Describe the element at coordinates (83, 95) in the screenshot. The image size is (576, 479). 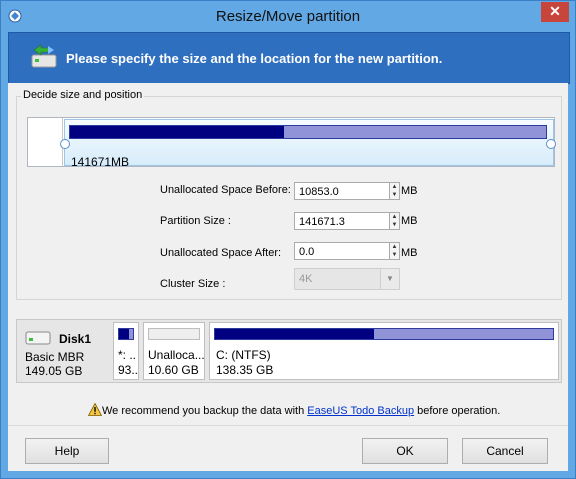
I see `group-label: Decide size and position` at that location.